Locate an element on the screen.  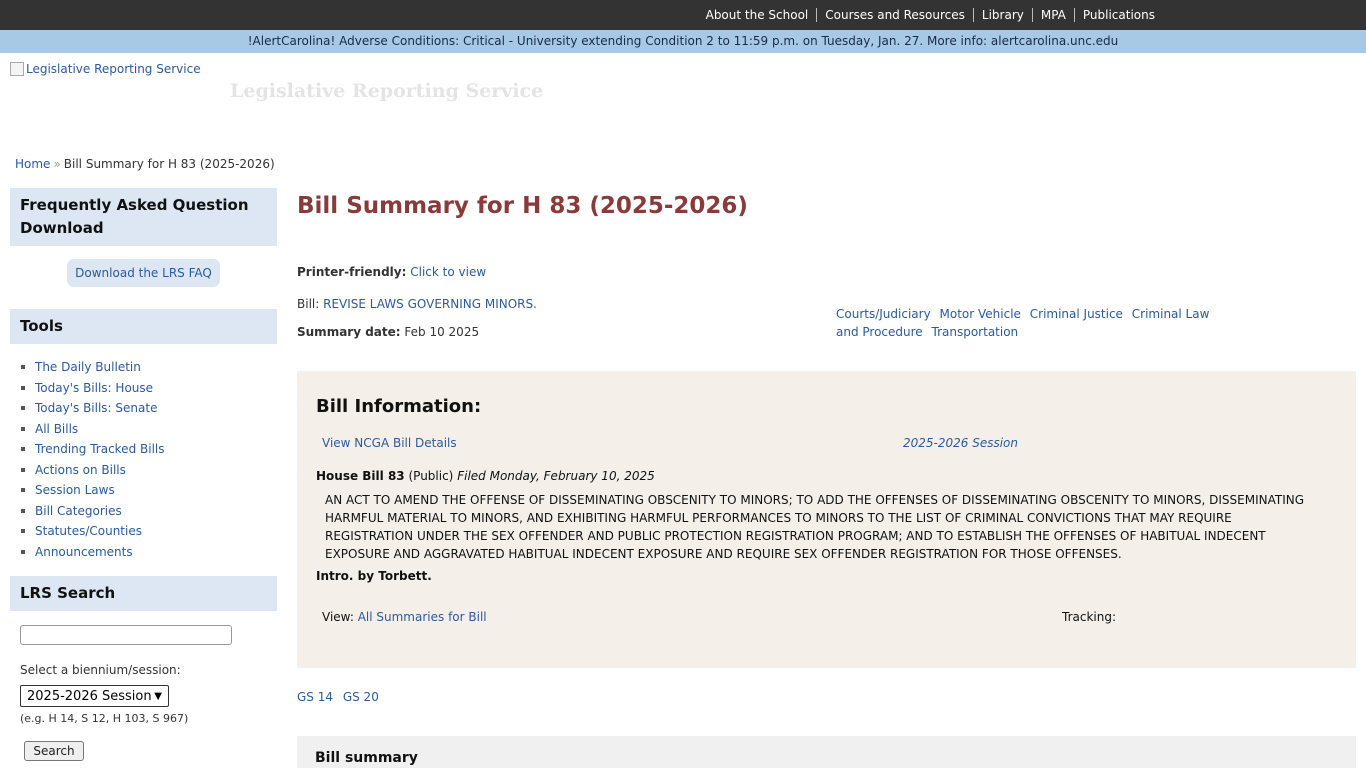
session-select-value: 2025-2026 Session is located at coordinates (89, 696).